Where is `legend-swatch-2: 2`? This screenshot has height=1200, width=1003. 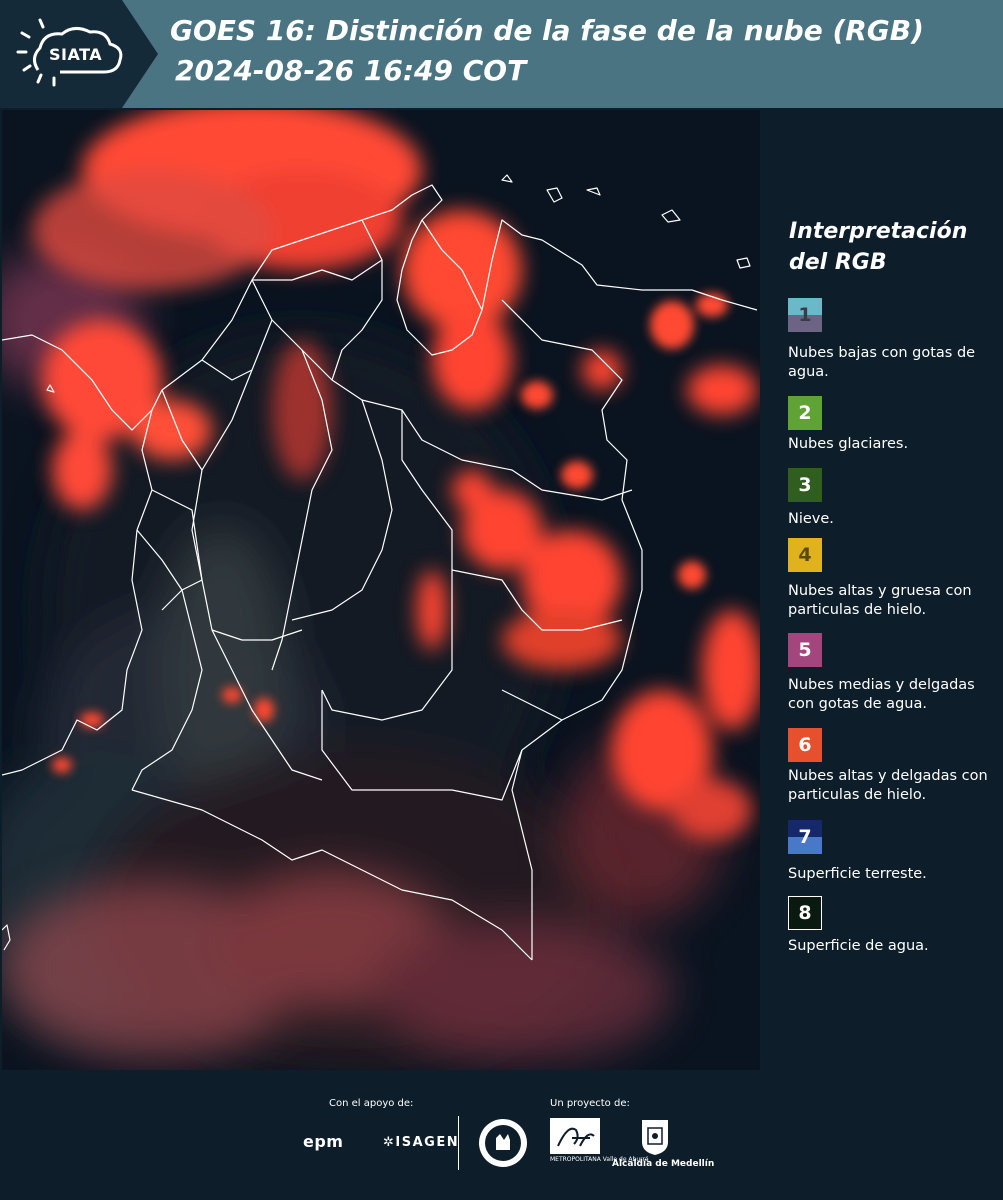 legend-swatch-2: 2 is located at coordinates (805, 413).